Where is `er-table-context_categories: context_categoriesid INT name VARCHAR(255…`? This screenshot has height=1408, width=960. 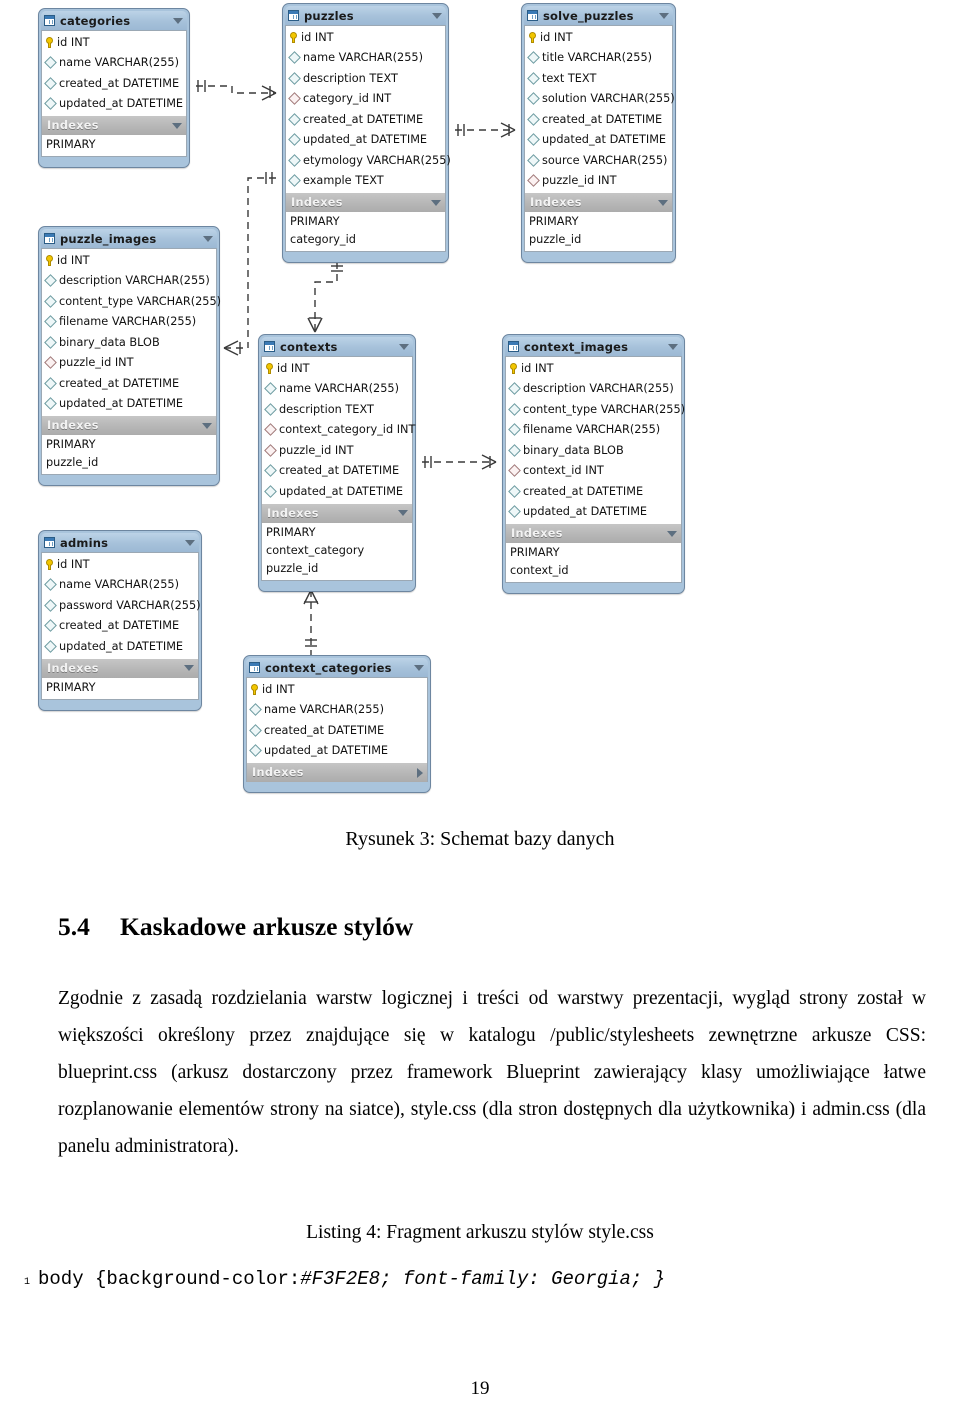
er-table-context_categories: context_categoriesid INT name VARCHAR(255… is located at coordinates (337, 724).